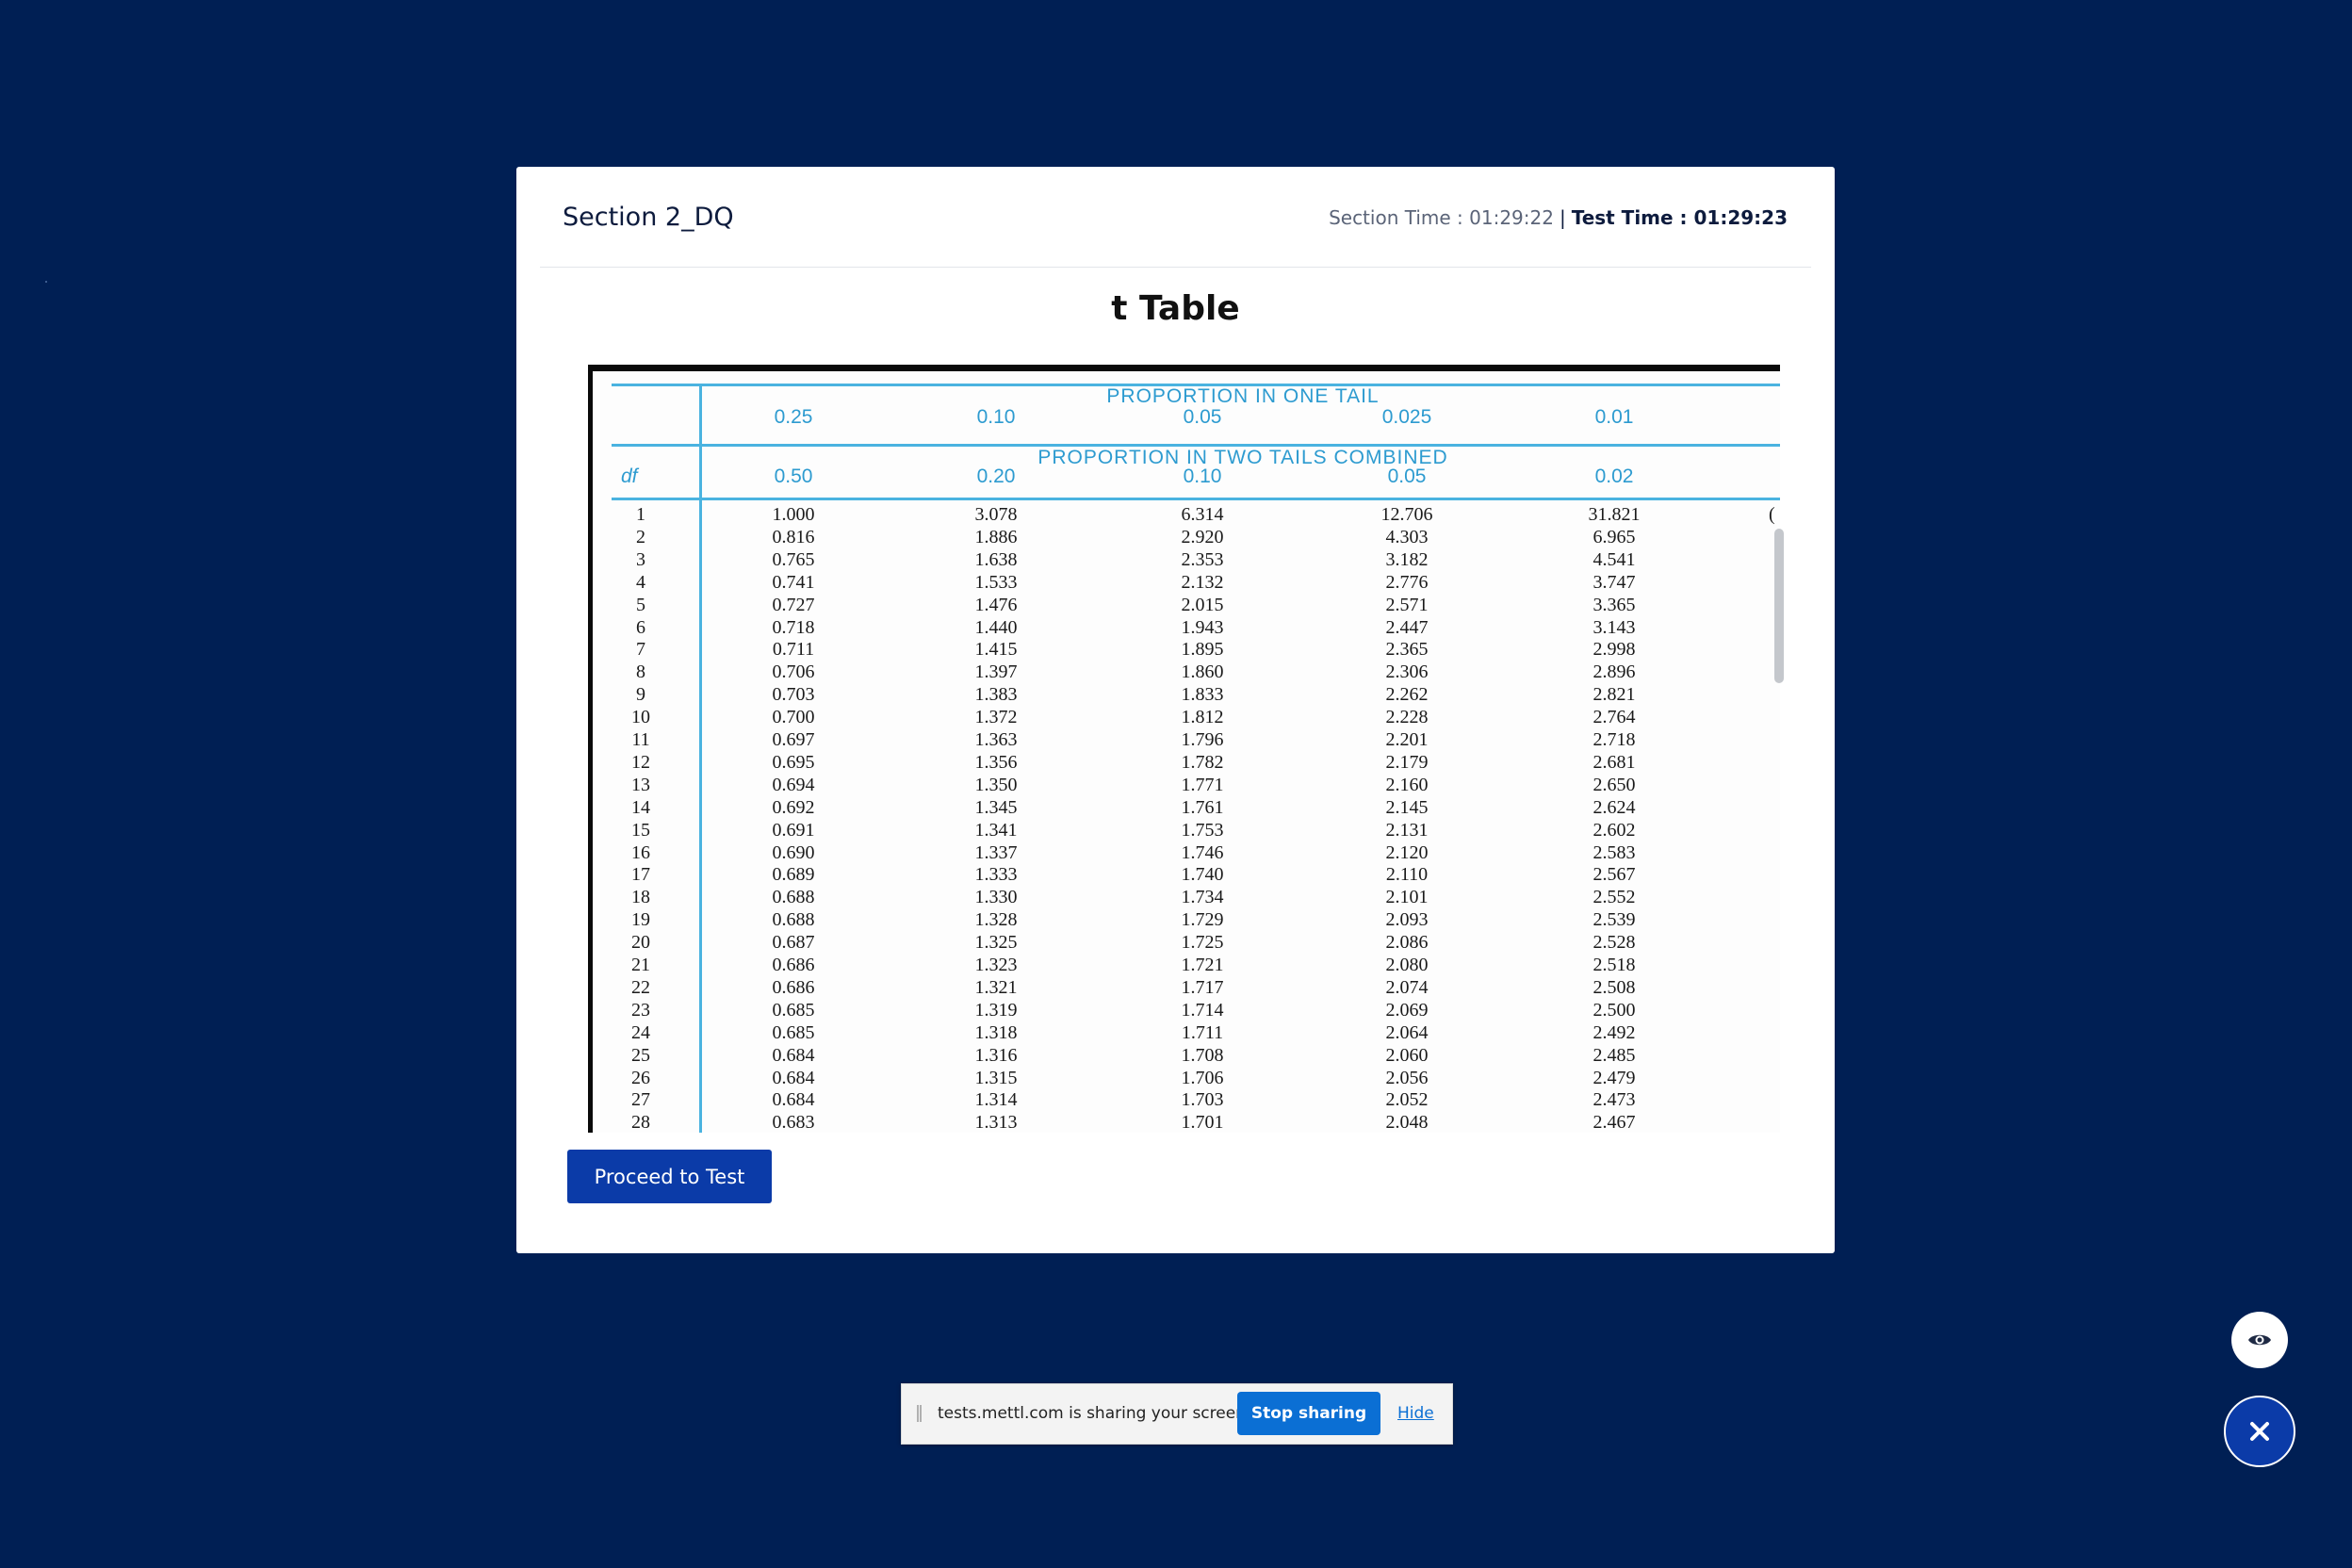  Describe the element at coordinates (1243, 396) in the screenshot. I see `one-tail-caption: PROPORTION IN ONE TAIL` at that location.